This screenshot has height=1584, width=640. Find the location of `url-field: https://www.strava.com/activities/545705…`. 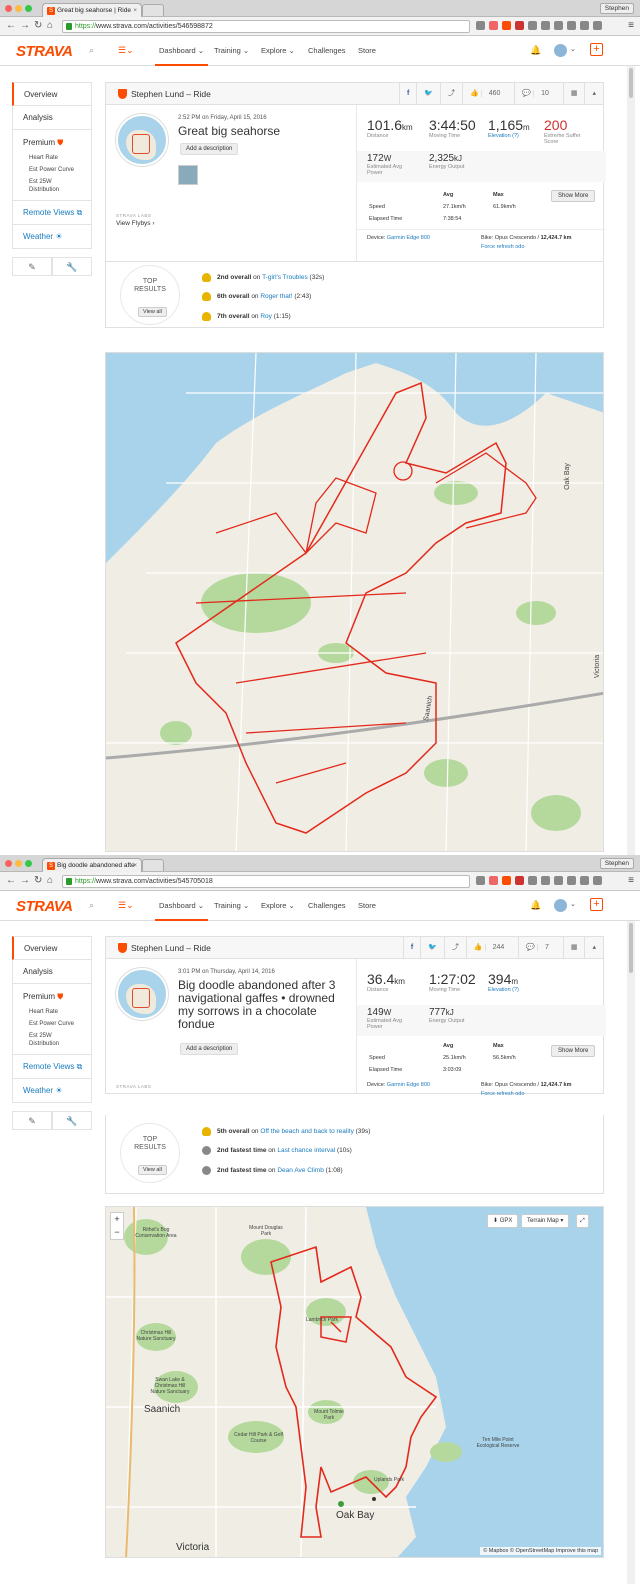

url-field: https://www.strava.com/activities/545705… is located at coordinates (266, 881).